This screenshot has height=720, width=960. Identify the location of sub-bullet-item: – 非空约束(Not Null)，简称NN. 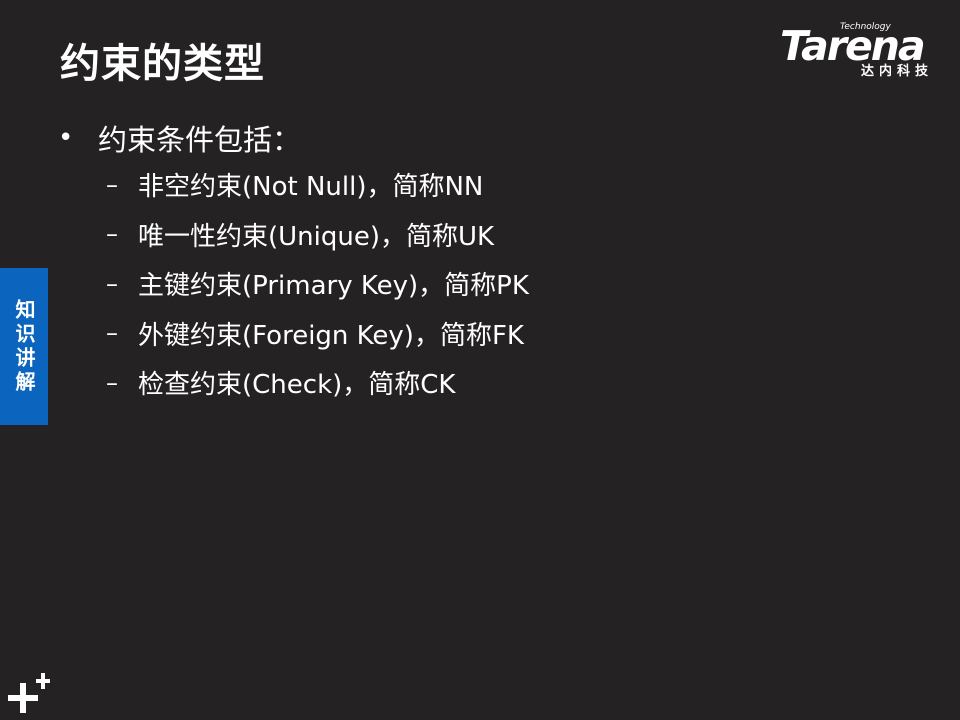
(486, 185).